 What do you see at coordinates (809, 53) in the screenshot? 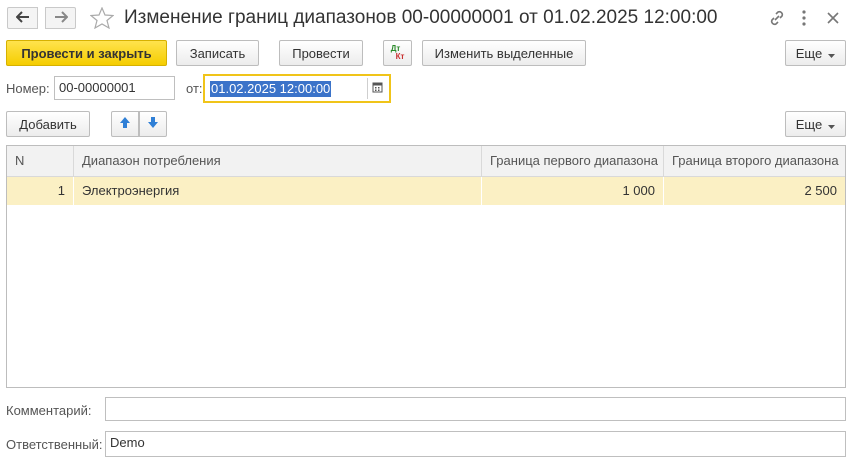
I see `more-label: Еще` at bounding box center [809, 53].